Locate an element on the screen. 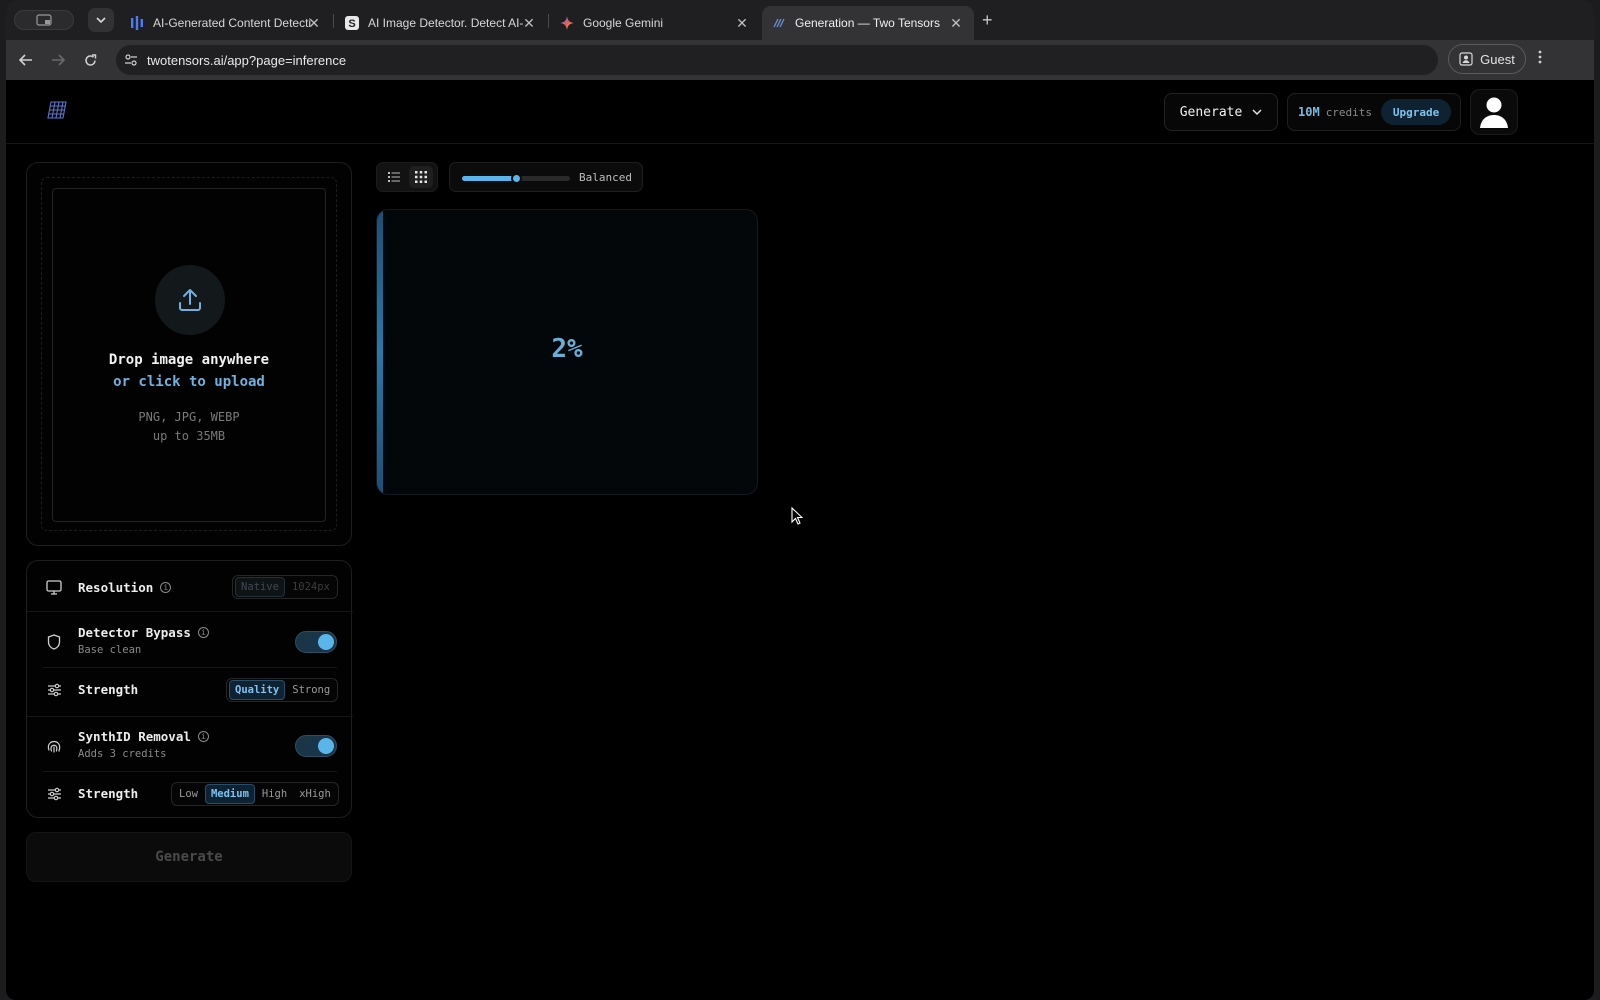  detector-bypass-toggle is located at coordinates (316, 642).